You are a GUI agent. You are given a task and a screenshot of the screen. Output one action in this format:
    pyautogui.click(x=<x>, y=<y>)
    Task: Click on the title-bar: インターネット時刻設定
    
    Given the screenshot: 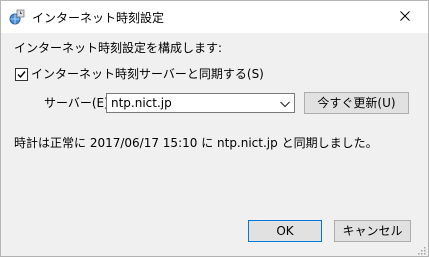 What is the action you would take?
    pyautogui.click(x=214, y=17)
    